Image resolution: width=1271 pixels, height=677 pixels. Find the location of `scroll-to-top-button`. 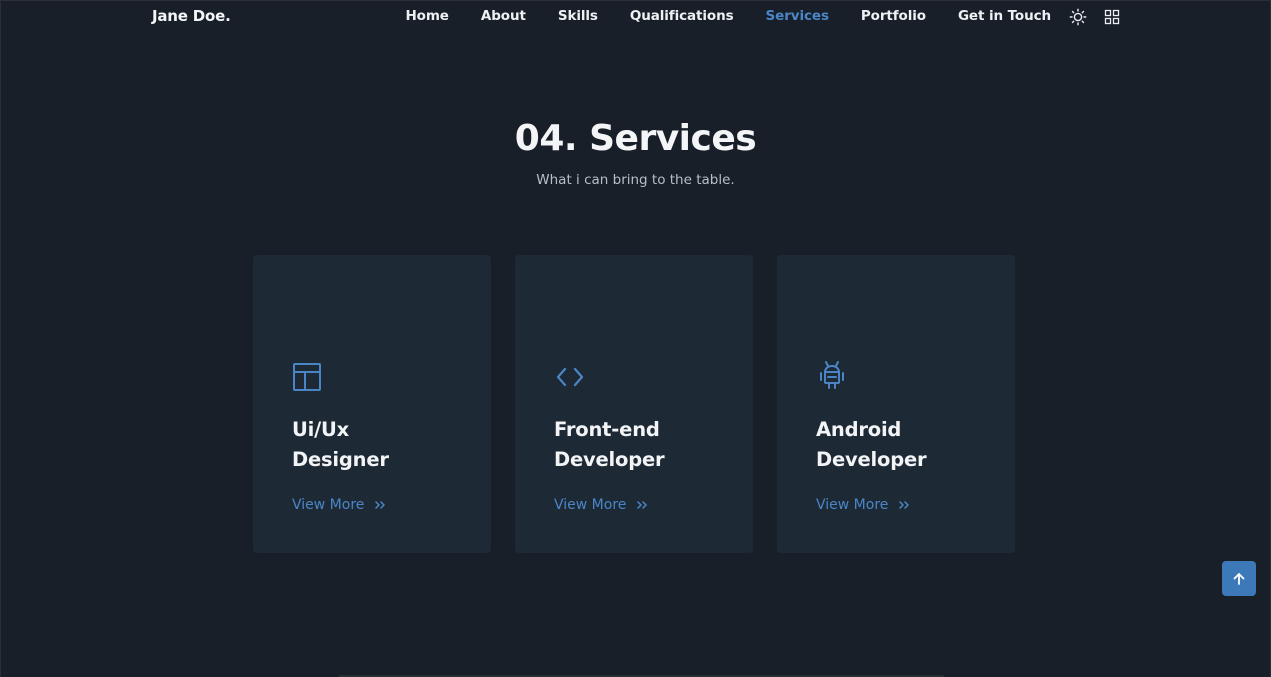

scroll-to-top-button is located at coordinates (1239, 578).